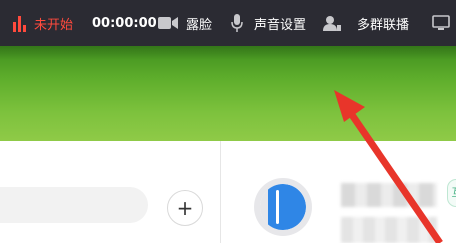 This screenshot has height=243, width=456. I want to click on live-status: 未开始, so click(53, 23).